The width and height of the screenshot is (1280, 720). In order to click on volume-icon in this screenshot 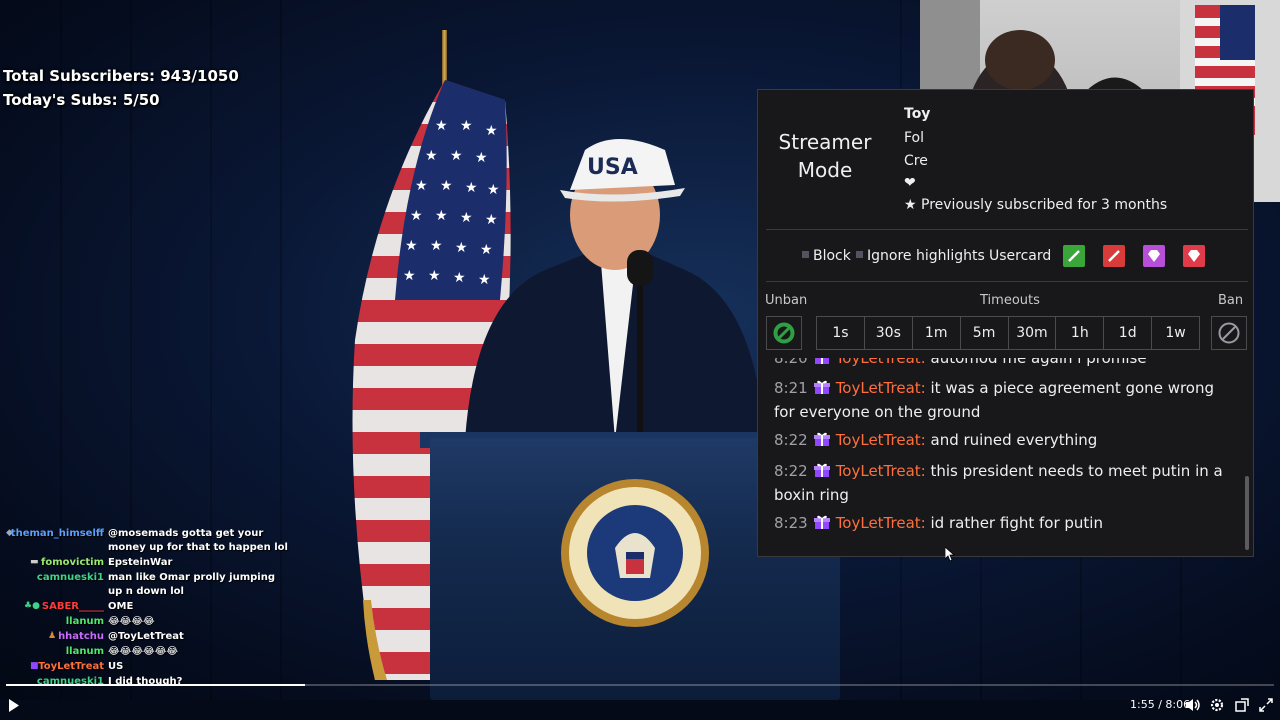, I will do `click(1193, 705)`.